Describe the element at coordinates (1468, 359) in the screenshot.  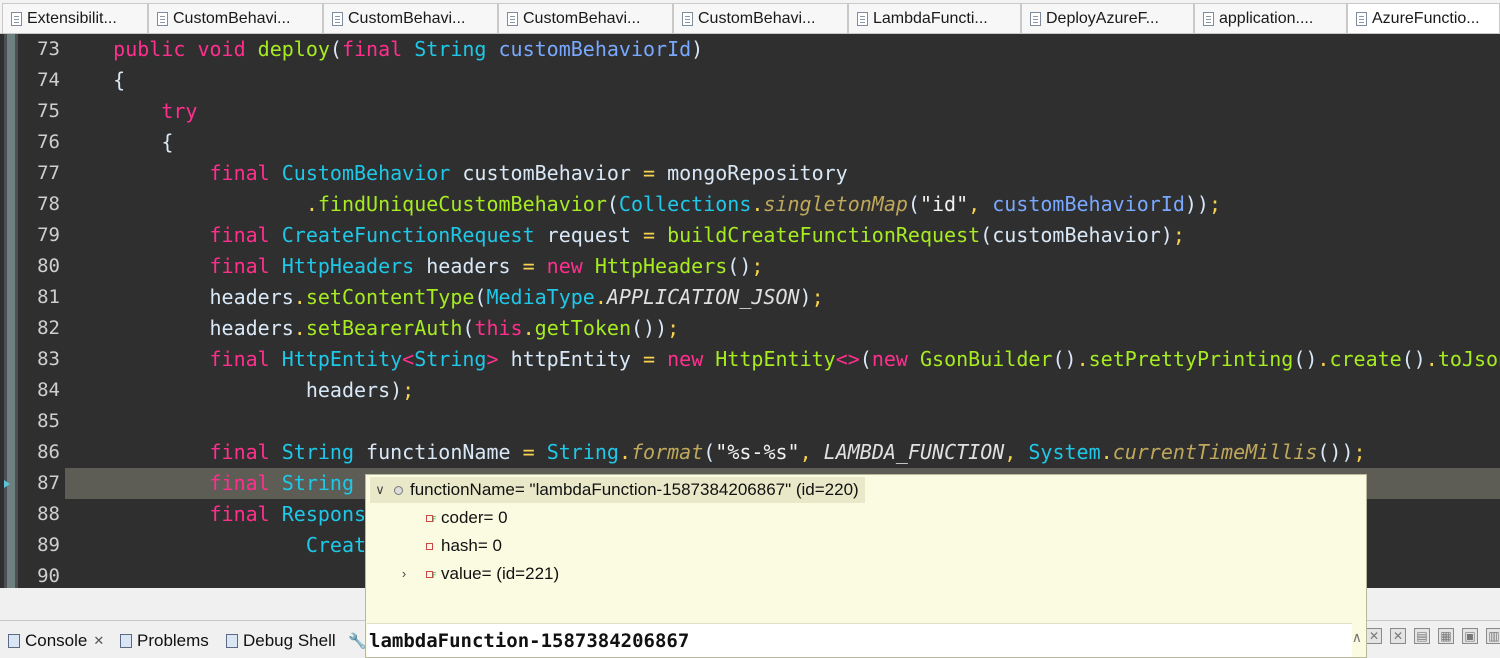
I see `code-token: toJson` at that location.